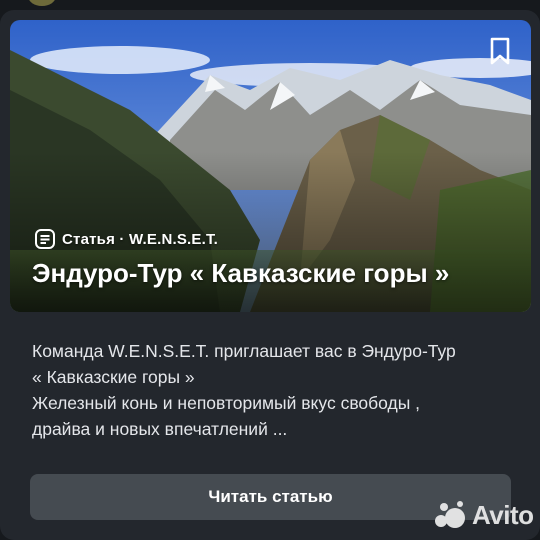 Image resolution: width=540 pixels, height=540 pixels. I want to click on article-meta: Статья · W.E.N.S.E.T., so click(126, 239).